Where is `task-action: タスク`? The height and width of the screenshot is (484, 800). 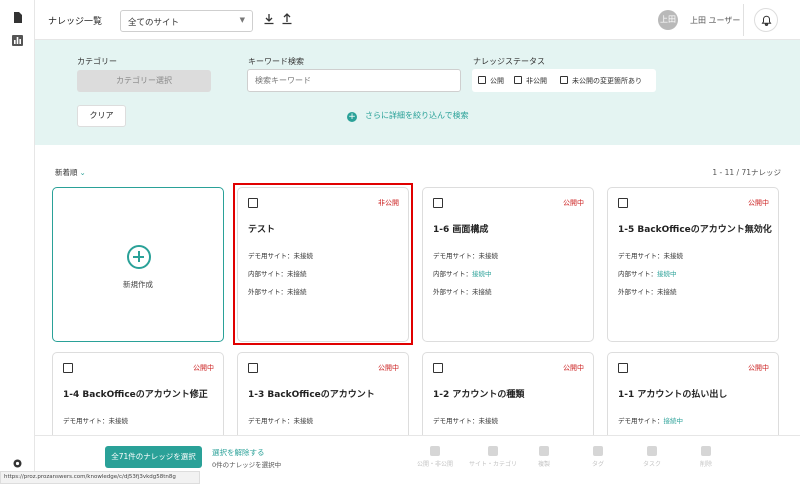
task-action: タスク is located at coordinates (652, 457).